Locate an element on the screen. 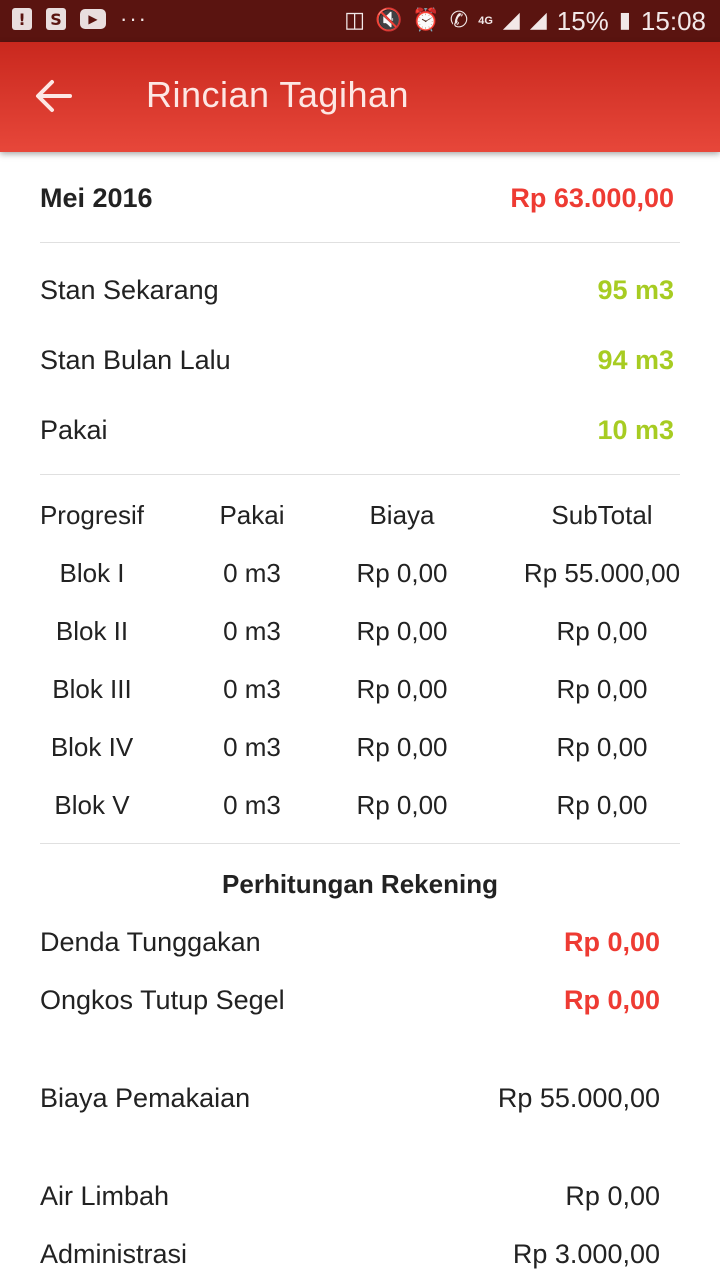 The width and height of the screenshot is (720, 1280). penalty-row: Denda Tunggakan Rp 0,00 is located at coordinates (350, 942).